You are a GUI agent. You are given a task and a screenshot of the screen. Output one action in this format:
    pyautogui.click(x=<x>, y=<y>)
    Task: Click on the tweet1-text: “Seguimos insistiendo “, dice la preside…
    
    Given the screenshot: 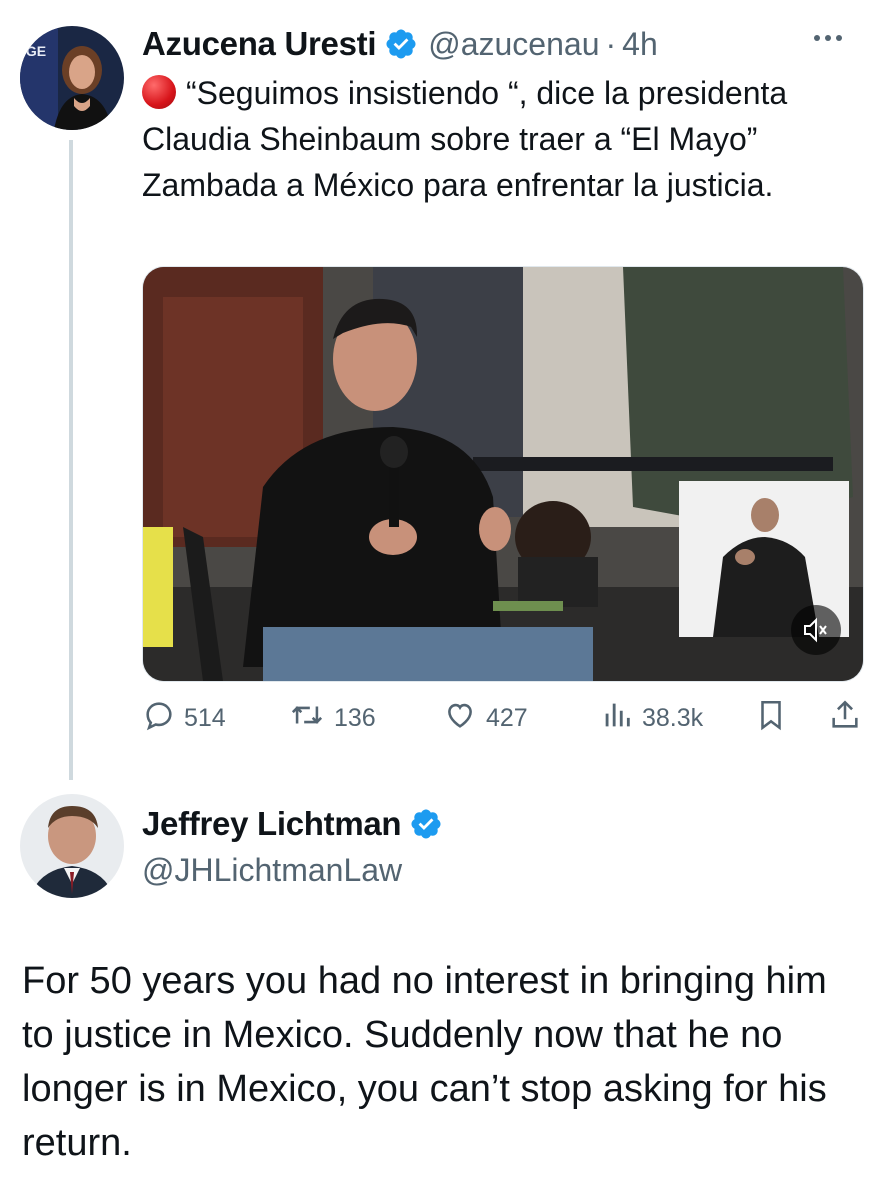 What is the action you would take?
    pyautogui.click(x=497, y=139)
    